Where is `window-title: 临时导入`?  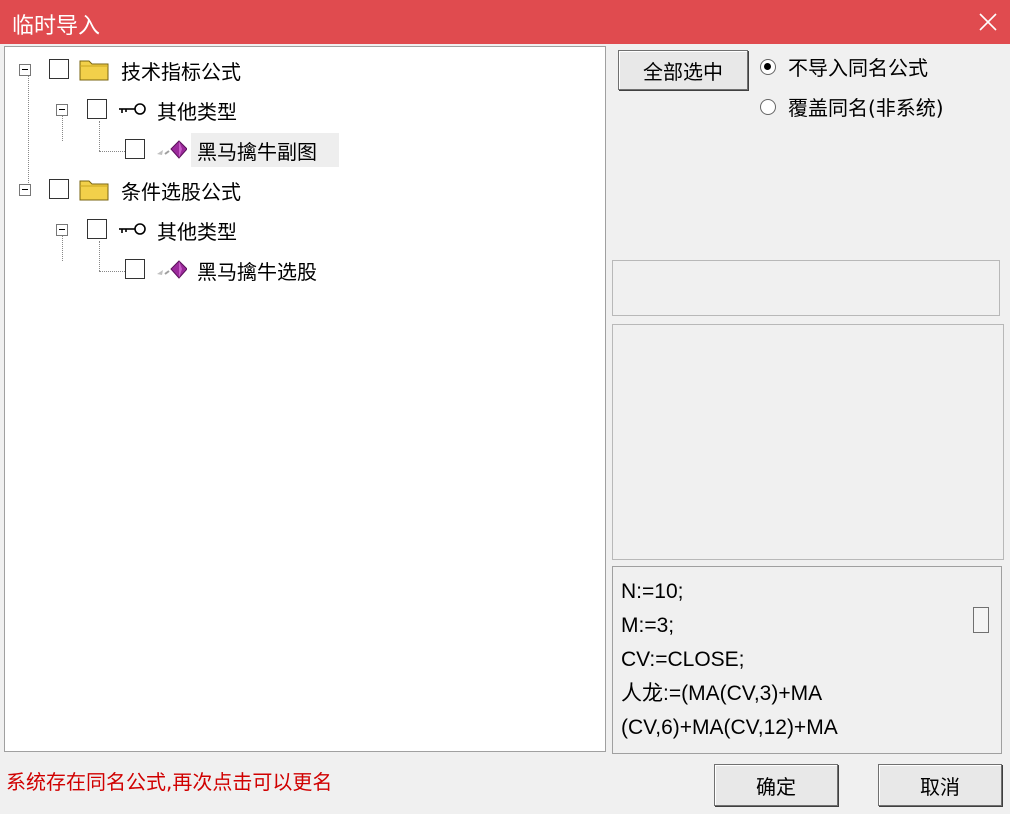
window-title: 临时导入 is located at coordinates (56, 26).